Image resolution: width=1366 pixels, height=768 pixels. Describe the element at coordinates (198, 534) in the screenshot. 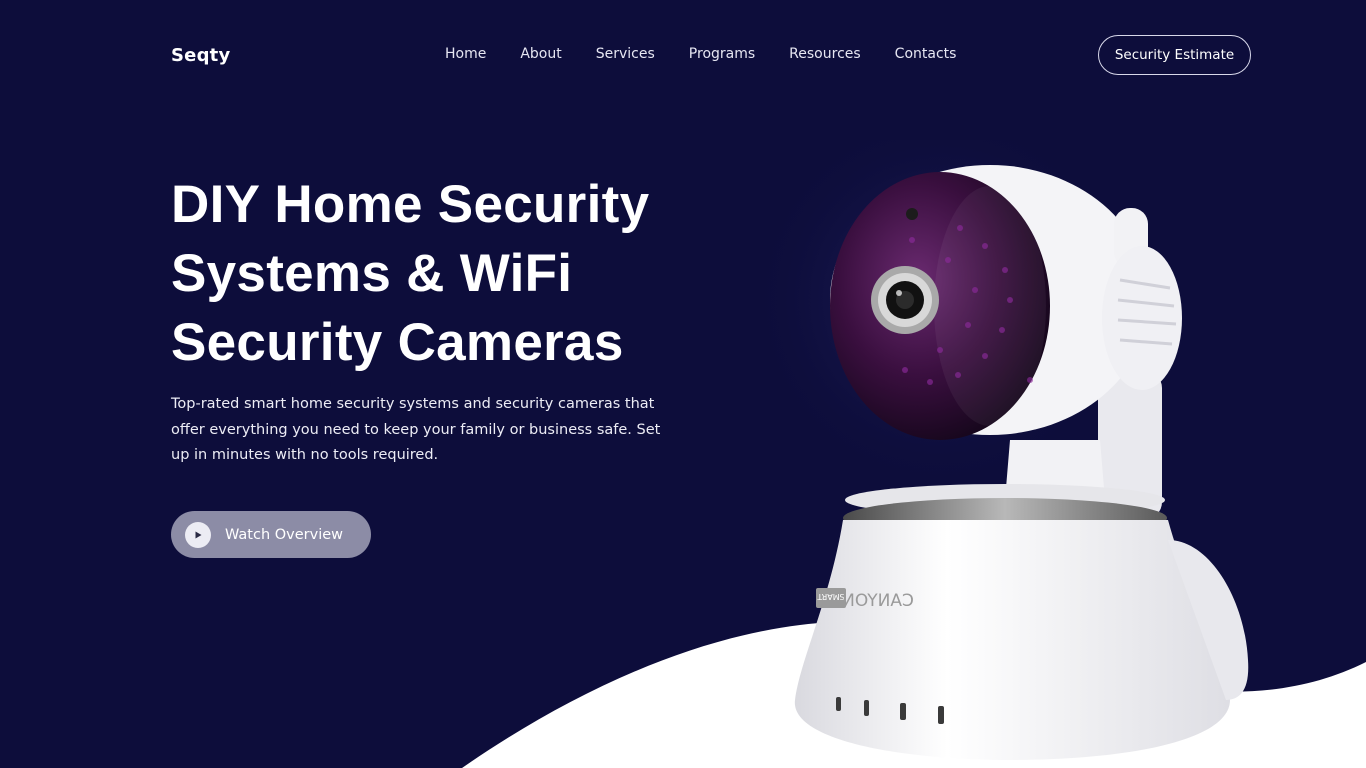

I see `play-icon` at that location.